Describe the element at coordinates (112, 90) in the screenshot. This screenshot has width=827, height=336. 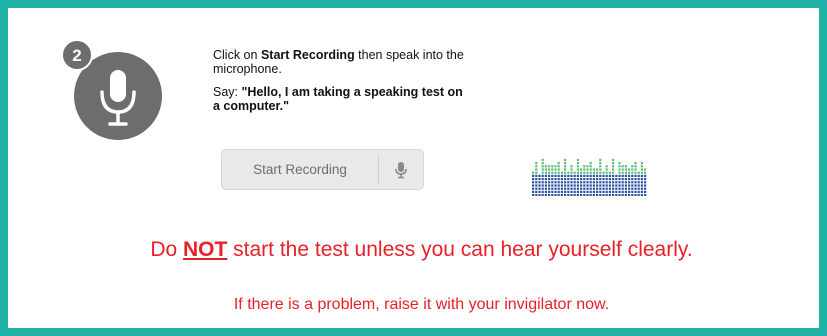
I see `step-microphone-icon: 2` at that location.